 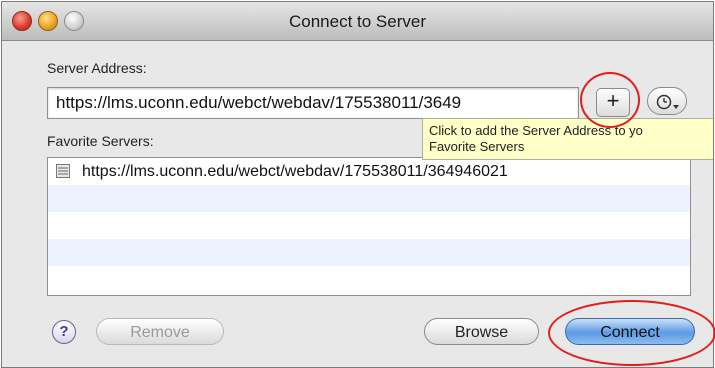 I want to click on server-address-label: Server Address:, so click(x=97, y=68).